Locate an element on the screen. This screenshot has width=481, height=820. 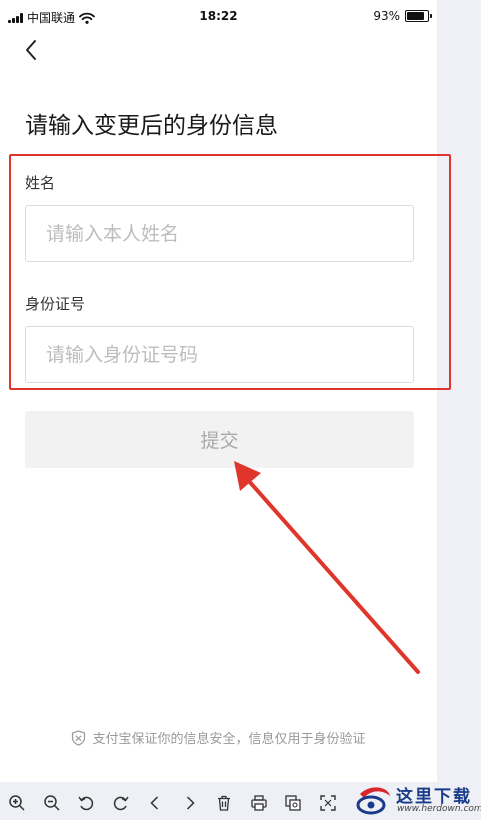
chevron-left-icon is located at coordinates (31, 50).